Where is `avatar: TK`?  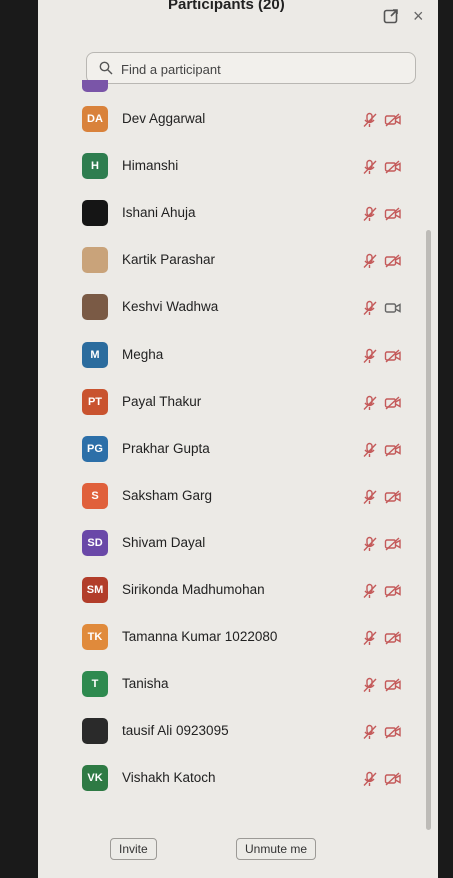 avatar: TK is located at coordinates (95, 637).